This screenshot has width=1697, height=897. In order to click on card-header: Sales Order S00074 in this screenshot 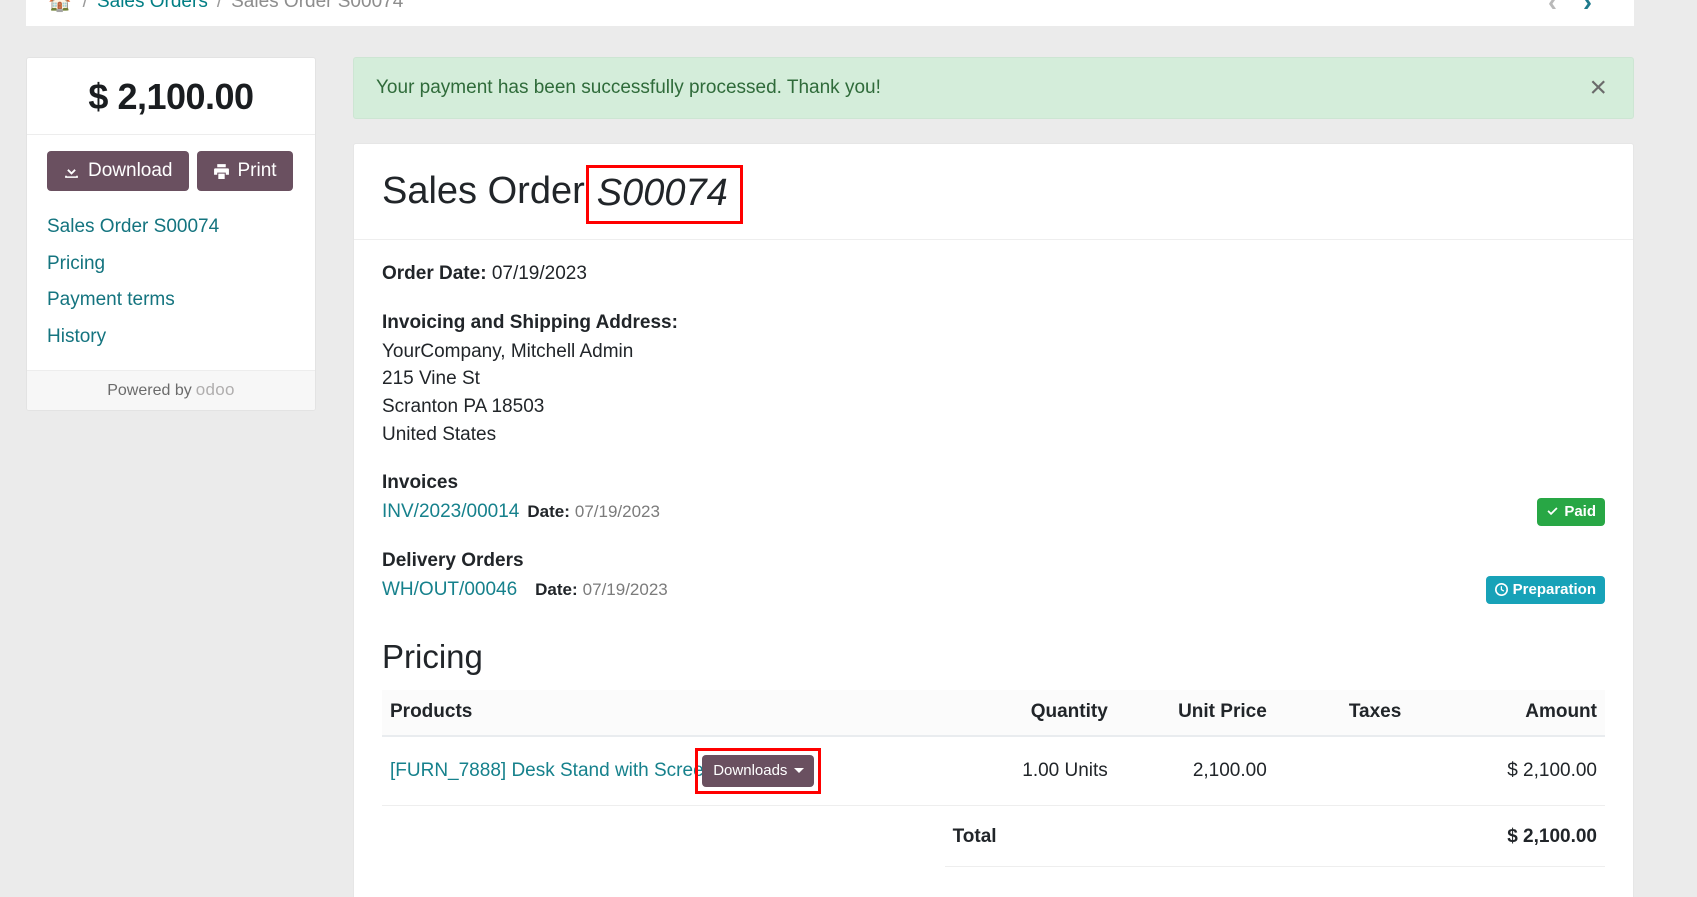, I will do `click(993, 192)`.